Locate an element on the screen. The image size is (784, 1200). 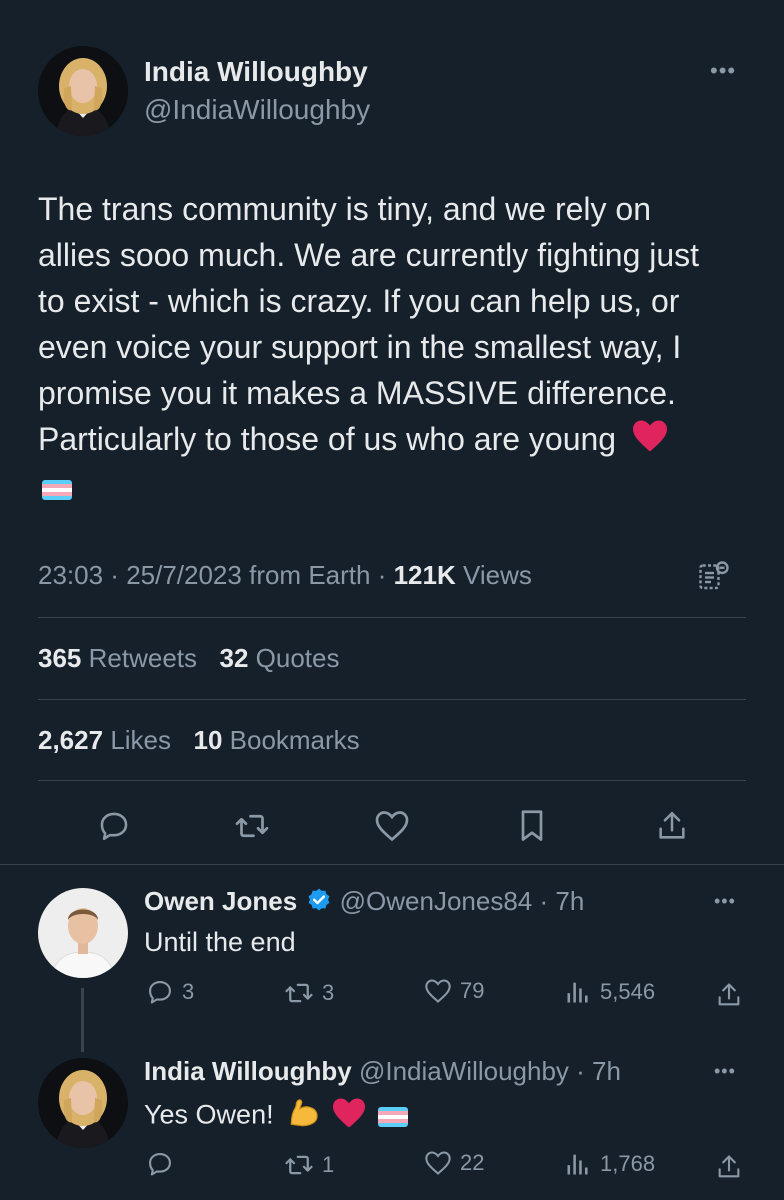
views-count: 121K is located at coordinates (424, 575).